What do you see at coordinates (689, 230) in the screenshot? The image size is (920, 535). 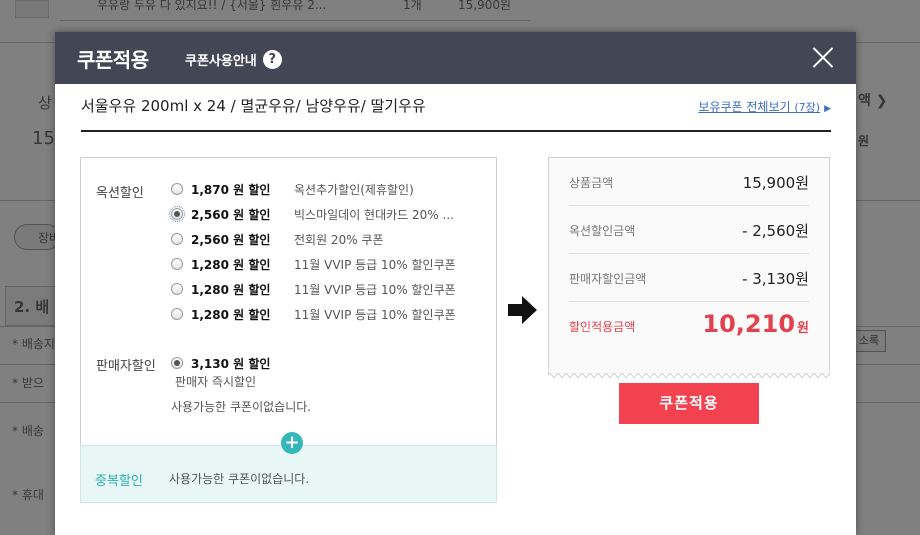 I see `auction-discount-row: 옥션할인금액 - 2,560원` at bounding box center [689, 230].